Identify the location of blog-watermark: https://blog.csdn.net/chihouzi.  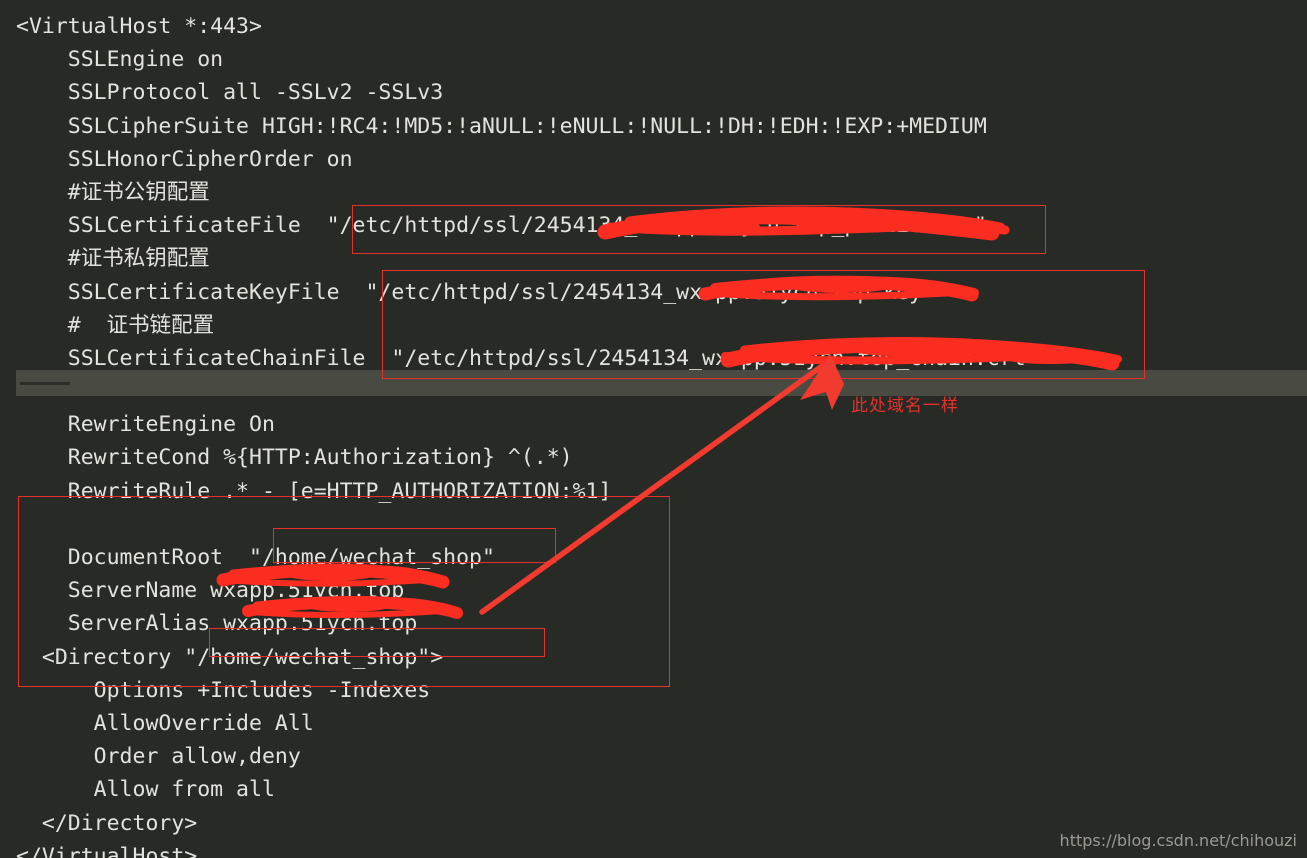
(1178, 840).